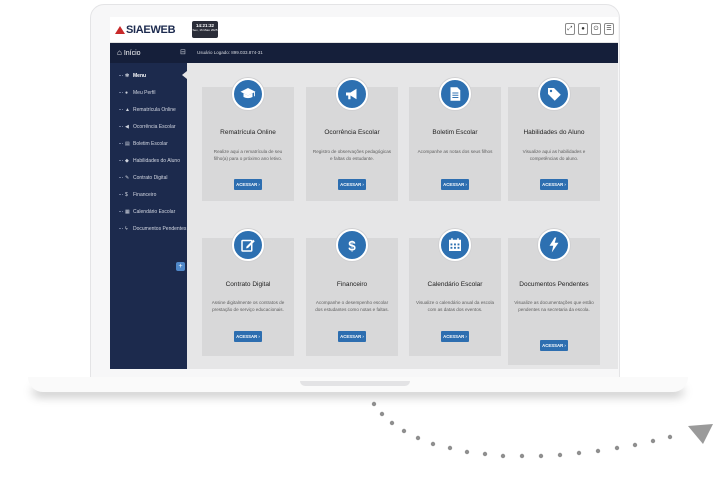  Describe the element at coordinates (230, 52) in the screenshot. I see `logged-user-label: Usuário Logado: 899.033.874-31` at that location.